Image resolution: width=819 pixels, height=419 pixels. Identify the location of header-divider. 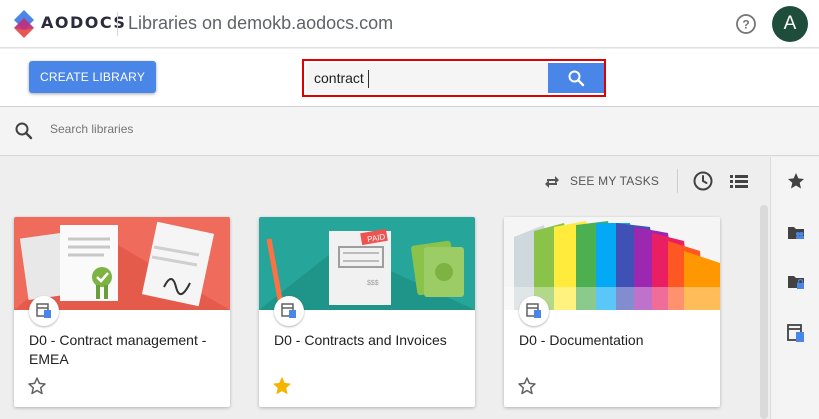
(117, 24).